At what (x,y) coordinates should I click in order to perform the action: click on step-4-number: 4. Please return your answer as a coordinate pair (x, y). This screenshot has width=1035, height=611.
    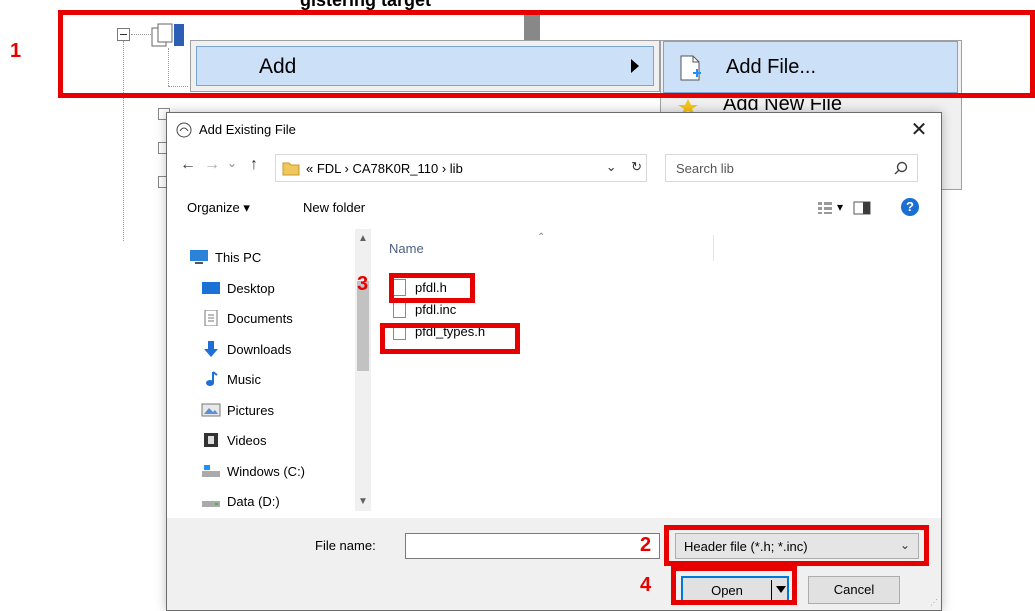
    Looking at the image, I should click on (646, 585).